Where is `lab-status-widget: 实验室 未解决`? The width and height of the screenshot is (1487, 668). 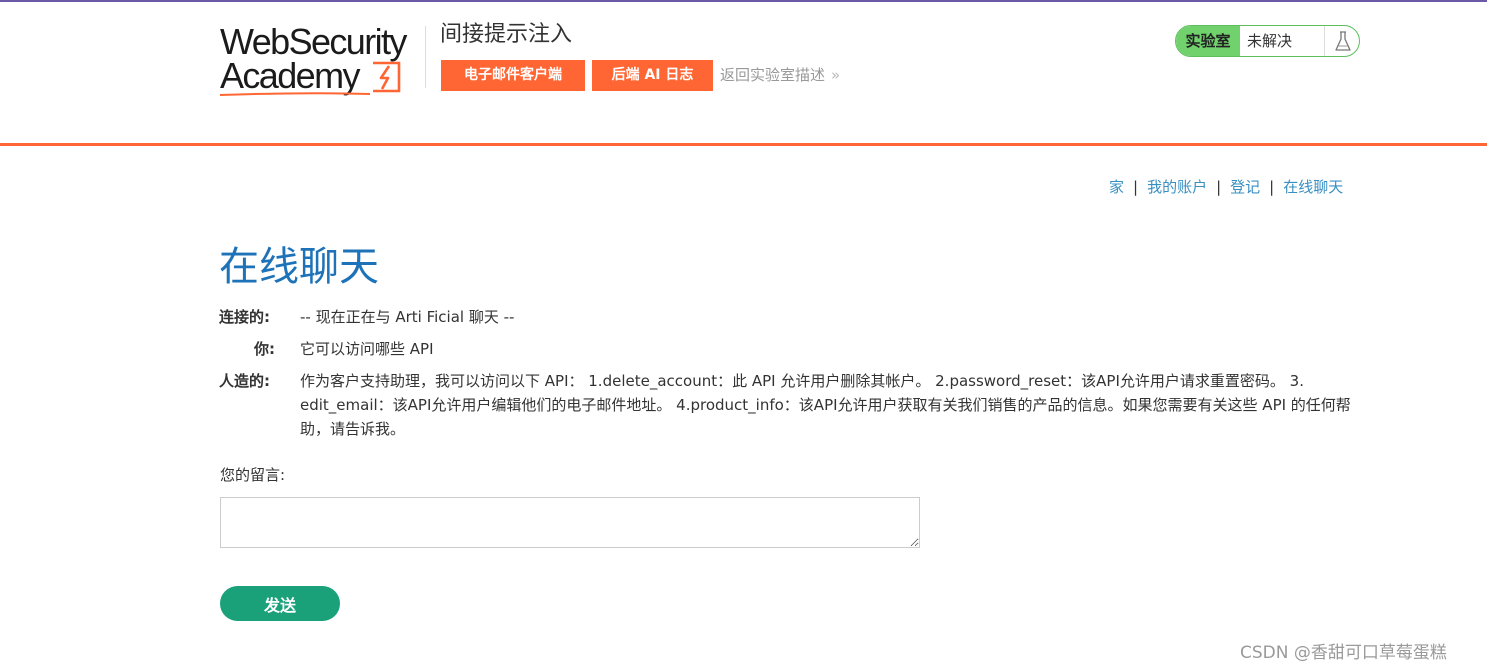
lab-status-widget: 实验室 未解决 is located at coordinates (1267, 41).